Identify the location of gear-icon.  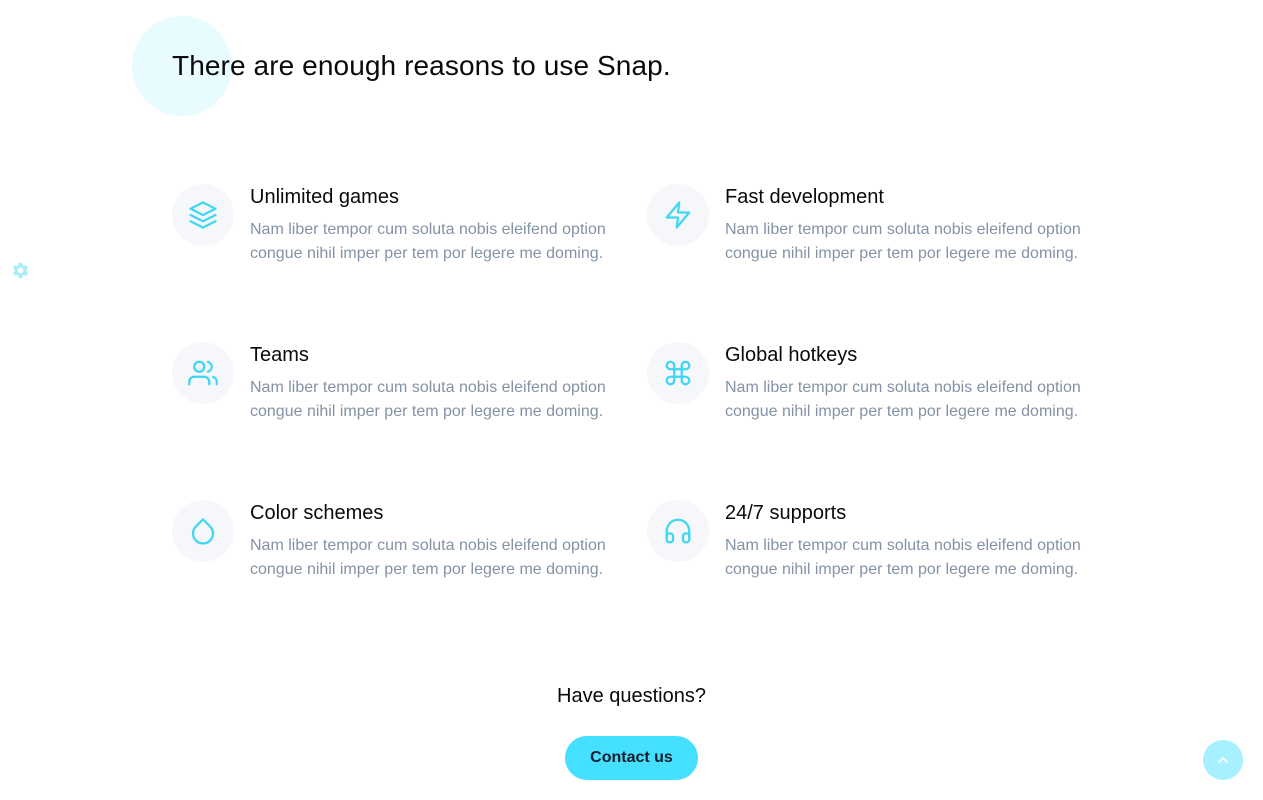
(20, 270).